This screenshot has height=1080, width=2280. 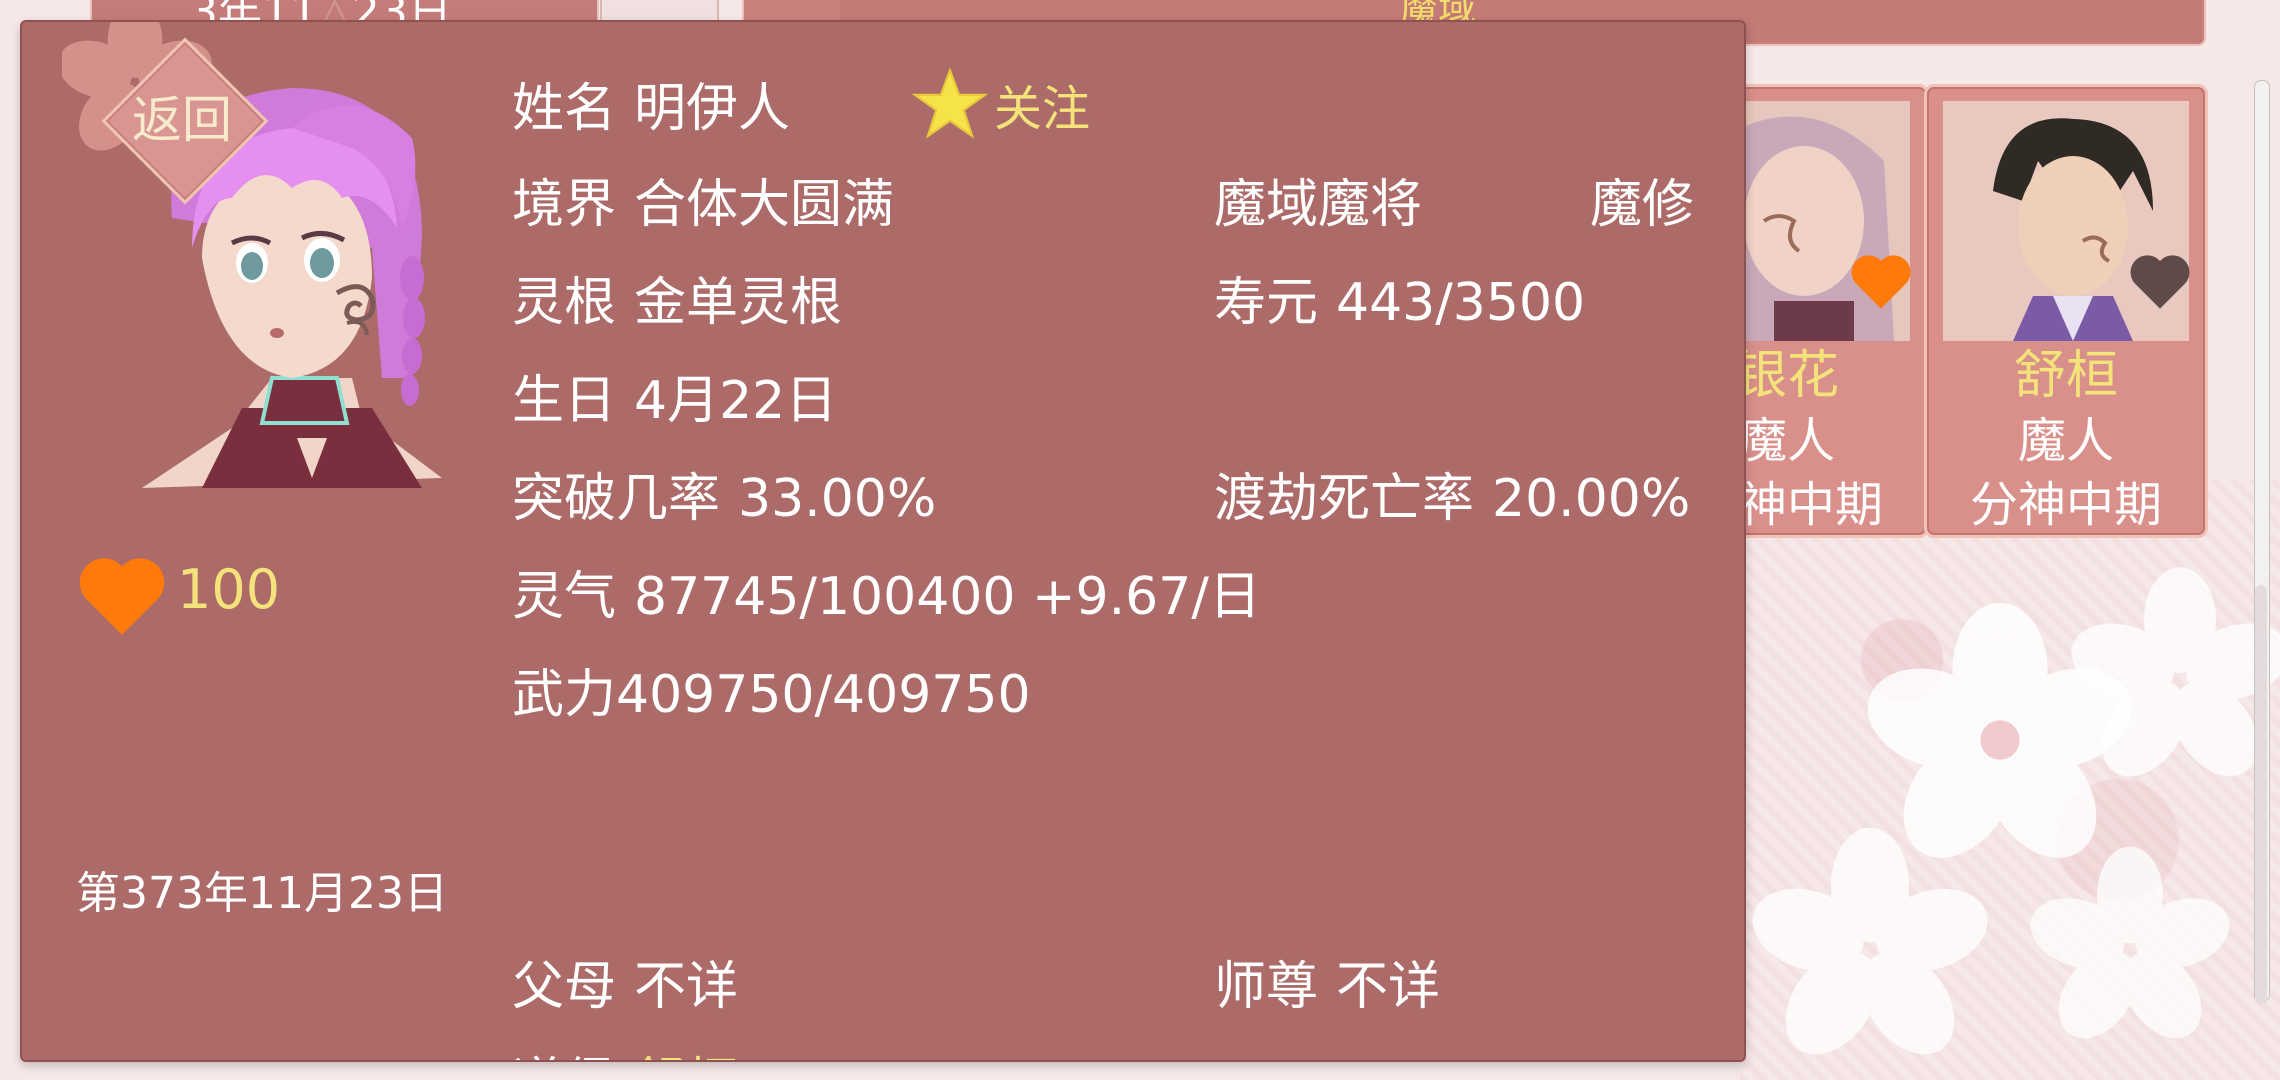 What do you see at coordinates (2065, 441) in the screenshot?
I see `character-card-race: 魔人` at bounding box center [2065, 441].